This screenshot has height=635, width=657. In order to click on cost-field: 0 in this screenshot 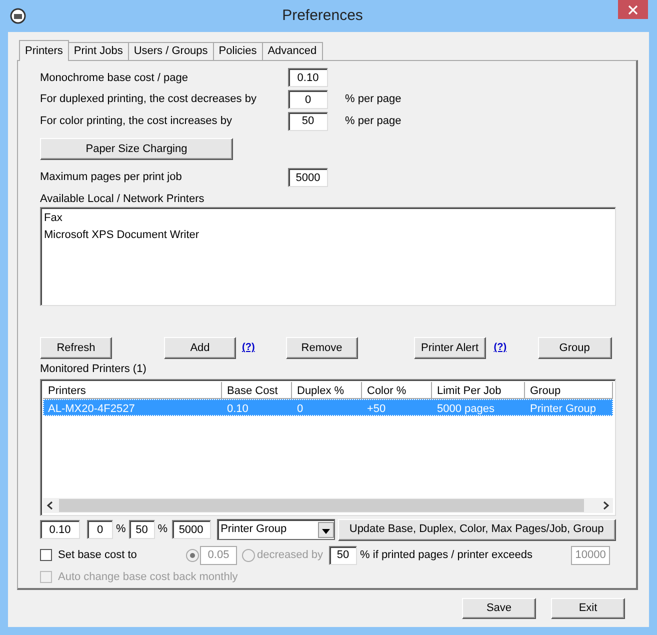, I will do `click(308, 100)`.